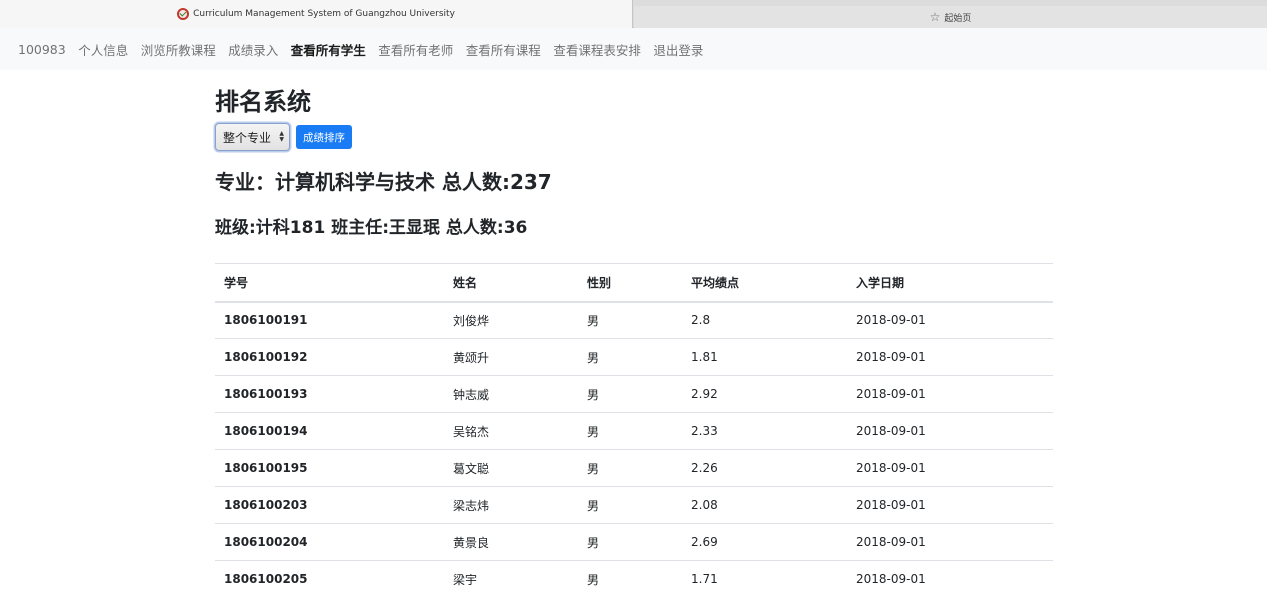 The height and width of the screenshot is (601, 1267). I want to click on cell-name: 黄颂升, so click(511, 357).